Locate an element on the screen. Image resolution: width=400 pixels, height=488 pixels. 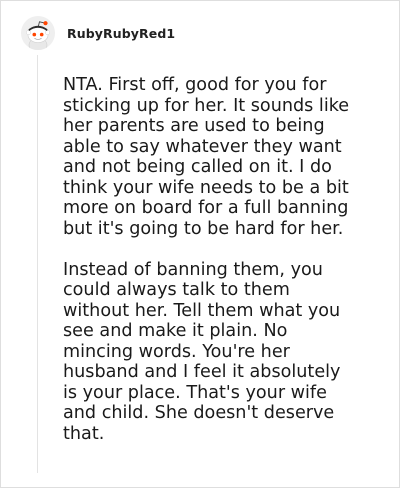
comment-thread-line is located at coordinates (37, 264).